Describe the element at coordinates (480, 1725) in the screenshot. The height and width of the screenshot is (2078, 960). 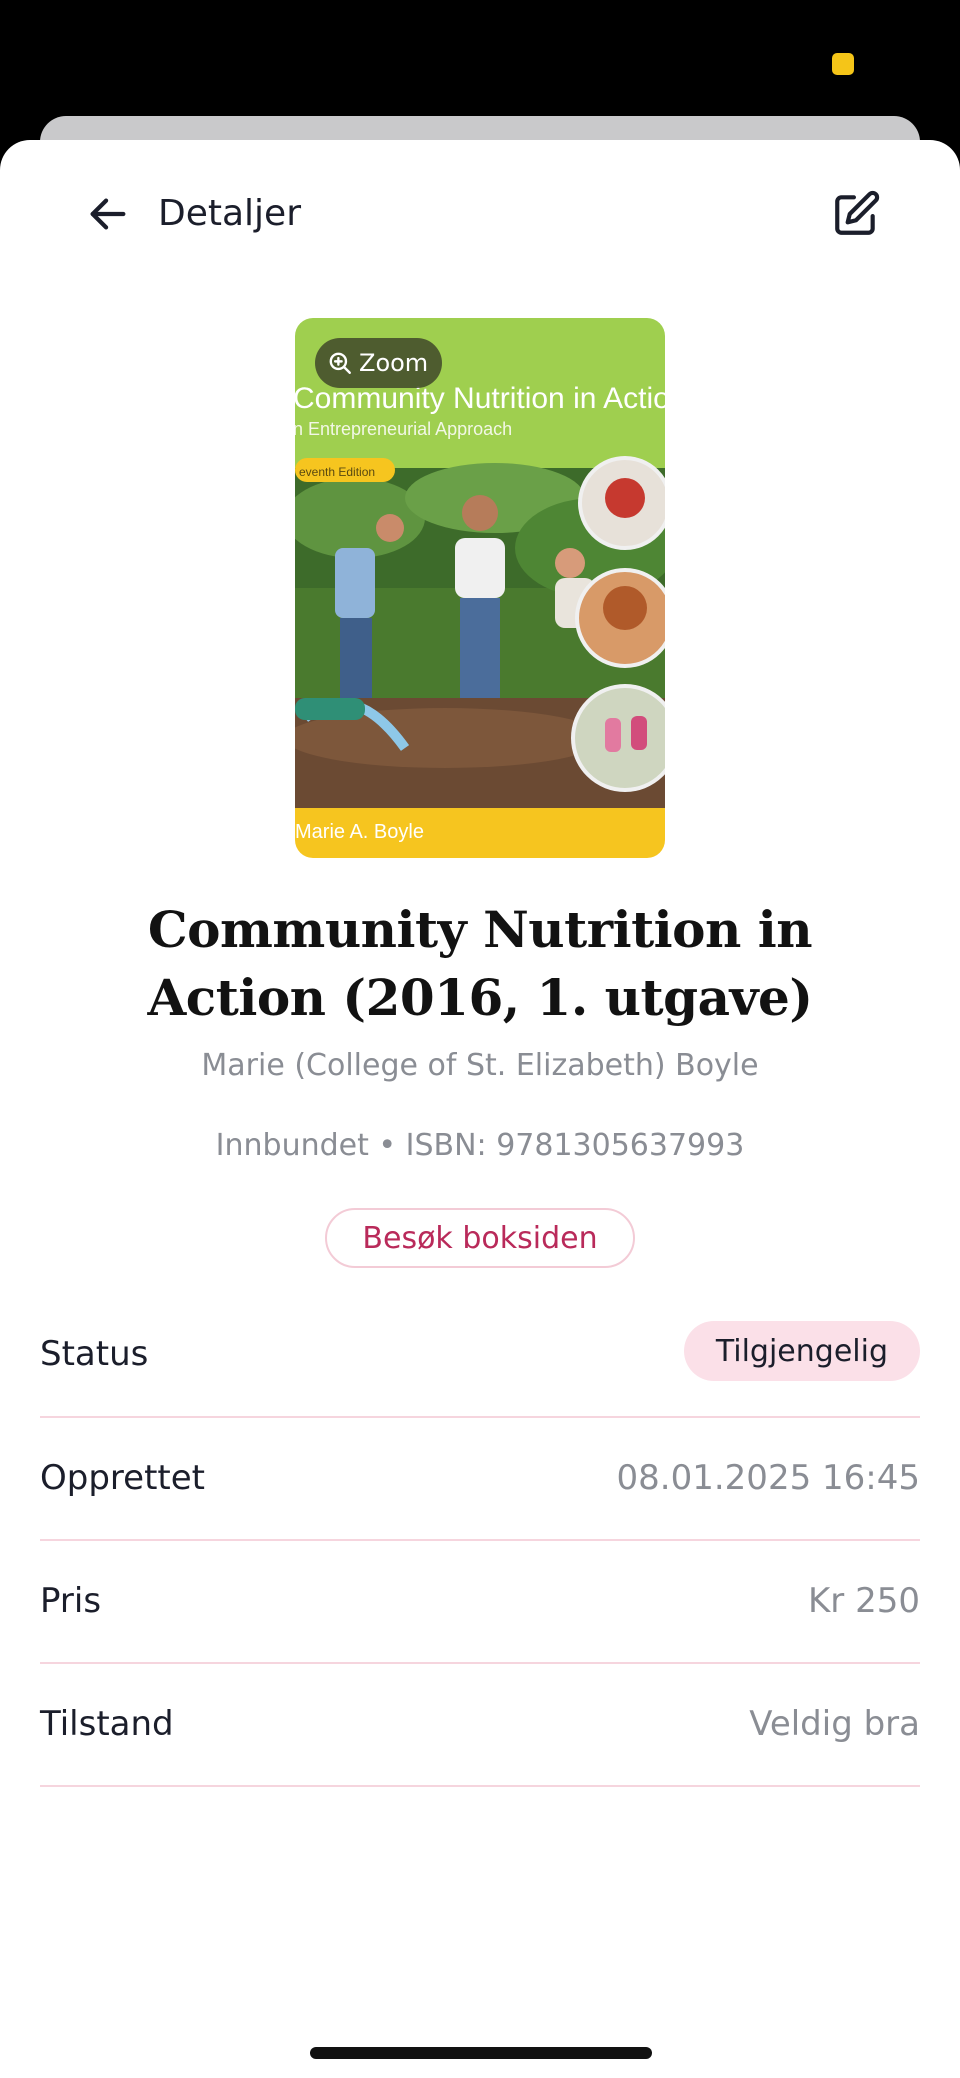
I see `detail-row-condition: Tilstand Veldig bra` at that location.